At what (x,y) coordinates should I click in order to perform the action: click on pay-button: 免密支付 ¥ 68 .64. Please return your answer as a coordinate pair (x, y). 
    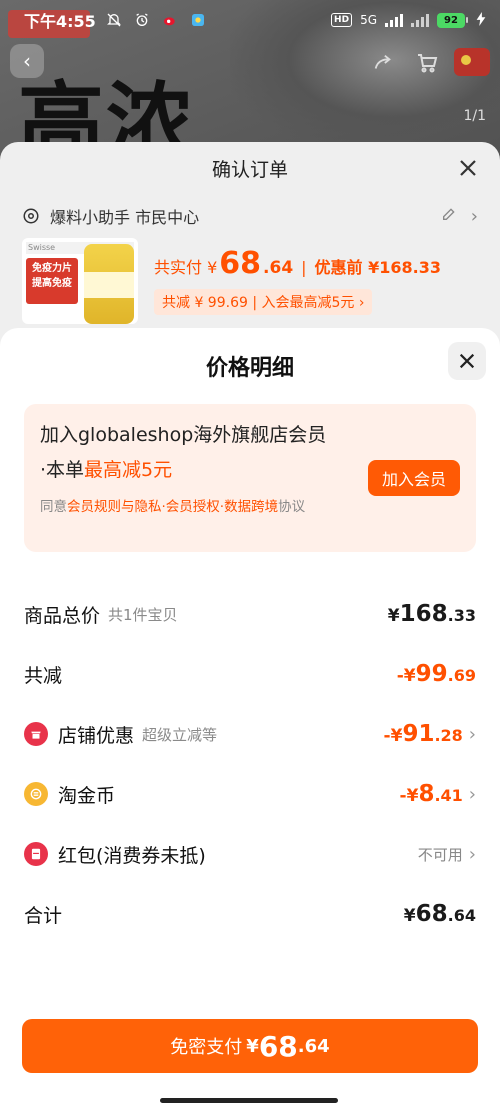
    Looking at the image, I should click on (250, 1046).